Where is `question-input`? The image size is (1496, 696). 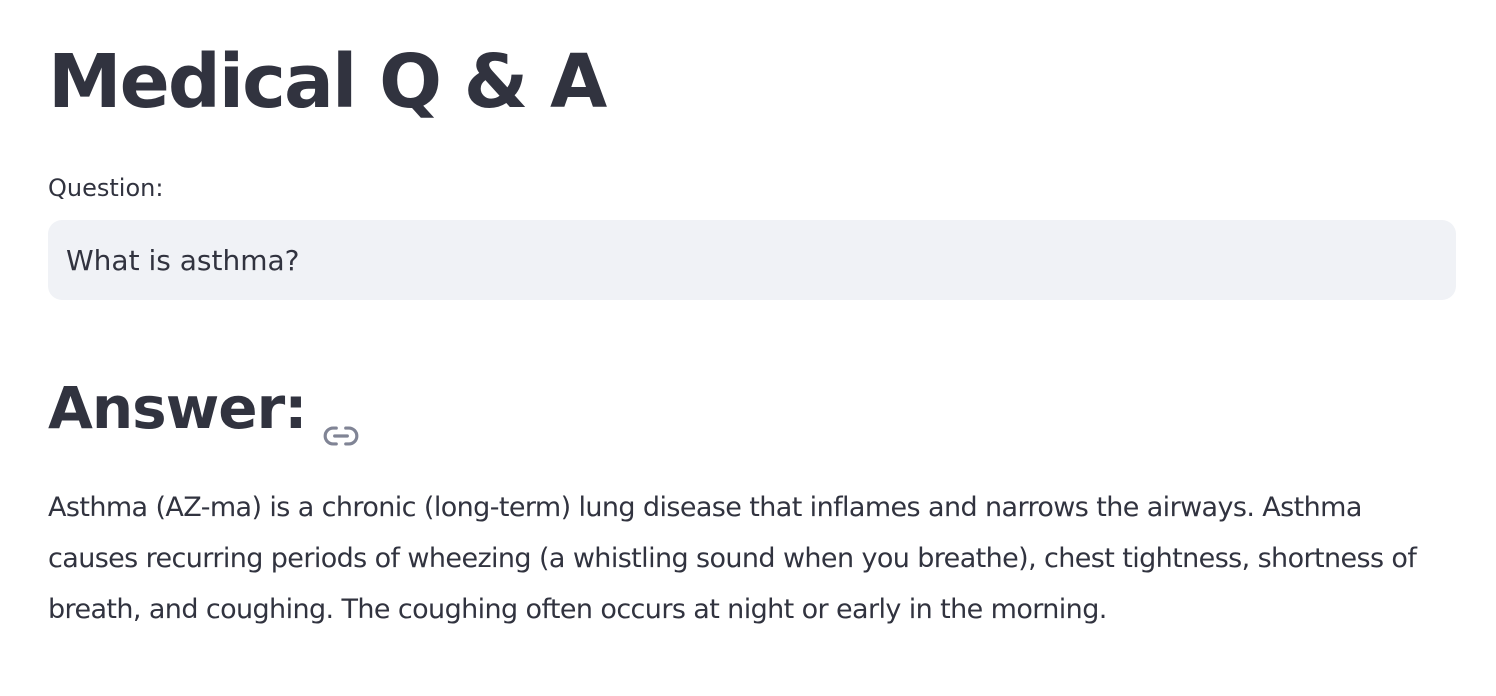
question-input is located at coordinates (752, 260).